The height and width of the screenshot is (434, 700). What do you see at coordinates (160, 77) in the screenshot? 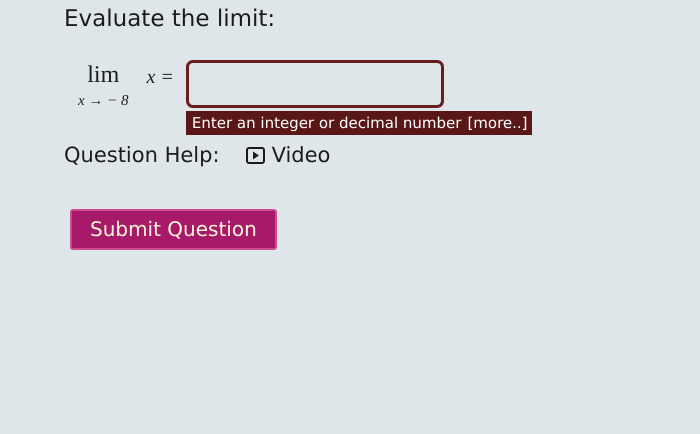
I see `limit-expression: x =` at bounding box center [160, 77].